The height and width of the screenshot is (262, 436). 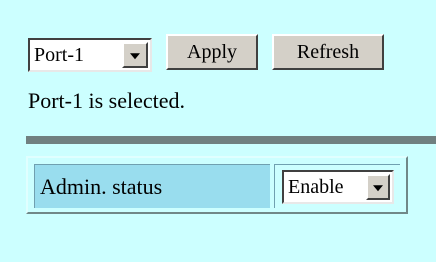 What do you see at coordinates (59, 55) in the screenshot?
I see `port-select-value: Port-1` at bounding box center [59, 55].